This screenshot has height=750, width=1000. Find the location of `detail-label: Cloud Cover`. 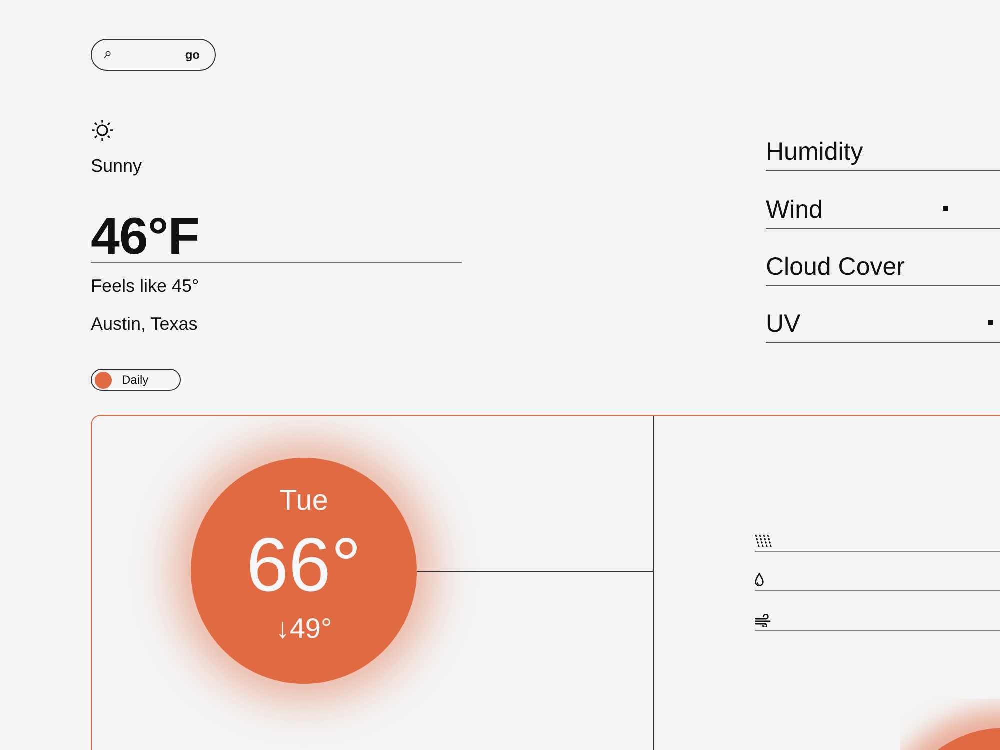

detail-label: Cloud Cover is located at coordinates (835, 267).